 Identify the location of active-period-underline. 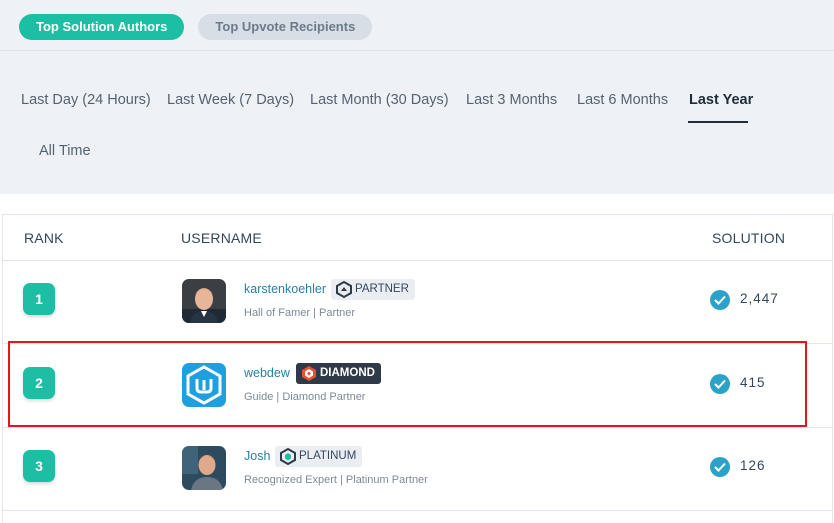
(718, 122).